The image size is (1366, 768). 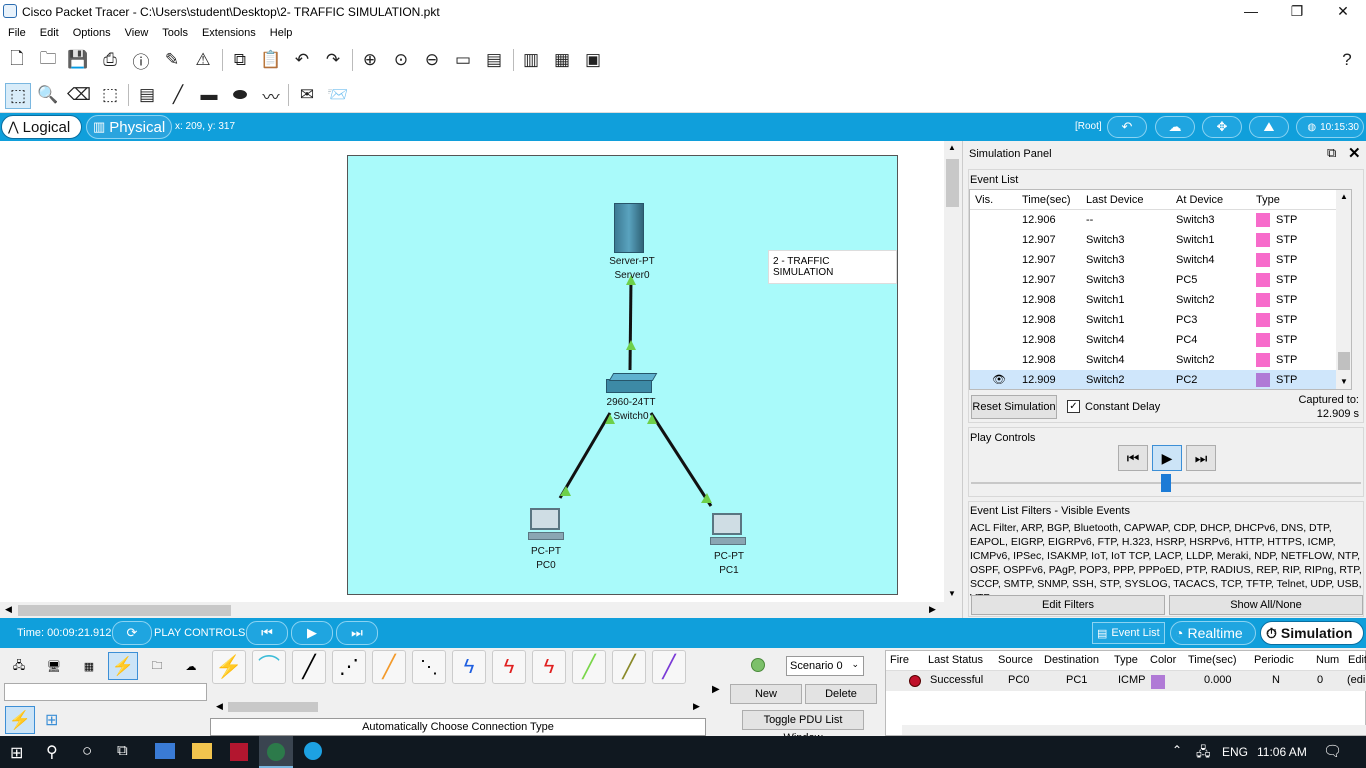 I want to click on coaxial-icon: ϟ, so click(x=469, y=667).